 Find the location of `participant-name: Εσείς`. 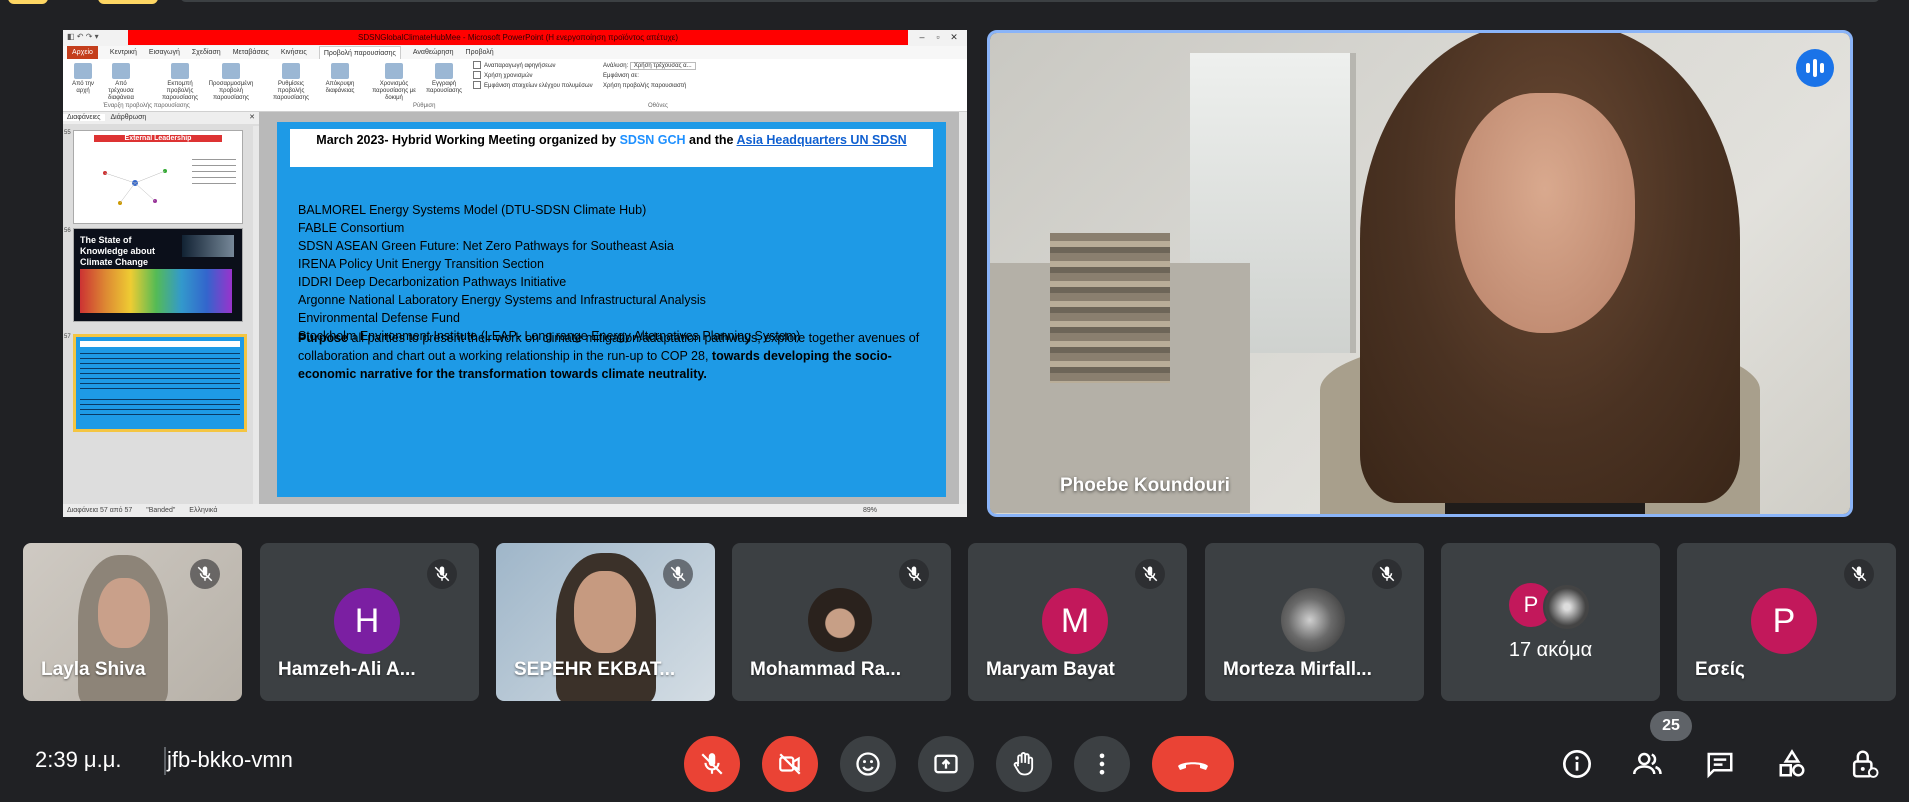

participant-name: Εσείς is located at coordinates (1720, 669).